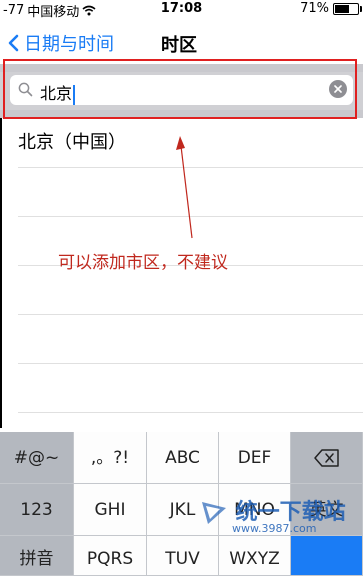 The image size is (363, 582). Describe the element at coordinates (110, 458) in the screenshot. I see `key-punctuation: ,。?!` at that location.